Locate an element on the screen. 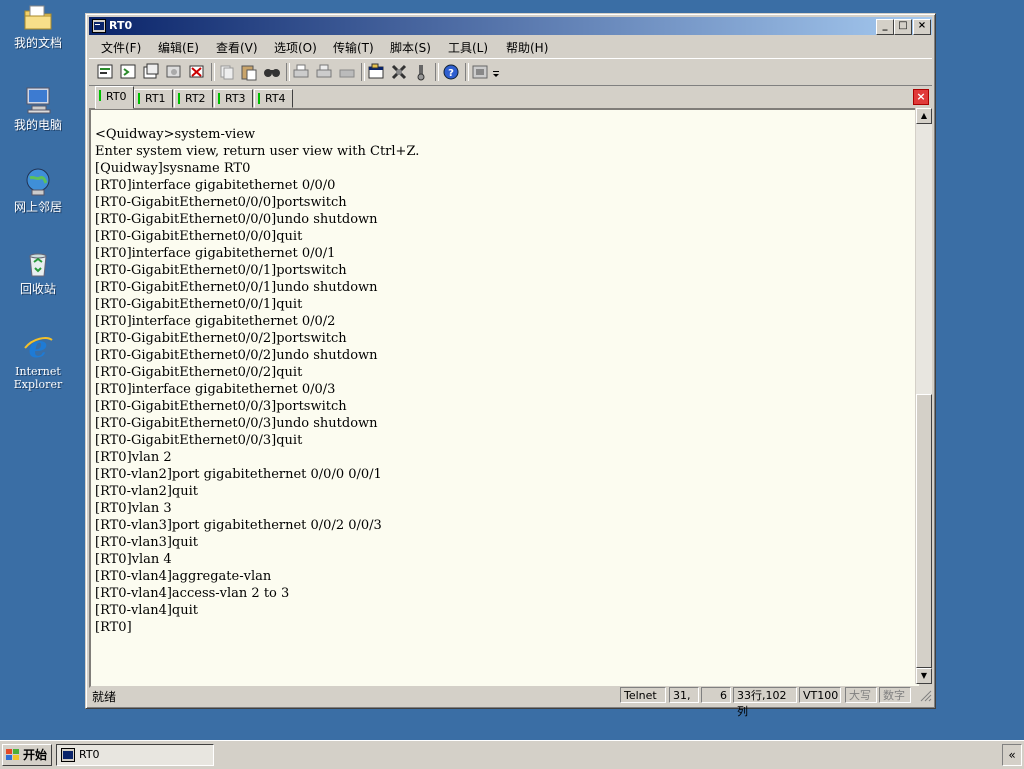 This screenshot has height=769, width=1024. menu-file: 文件(F) is located at coordinates (121, 47).